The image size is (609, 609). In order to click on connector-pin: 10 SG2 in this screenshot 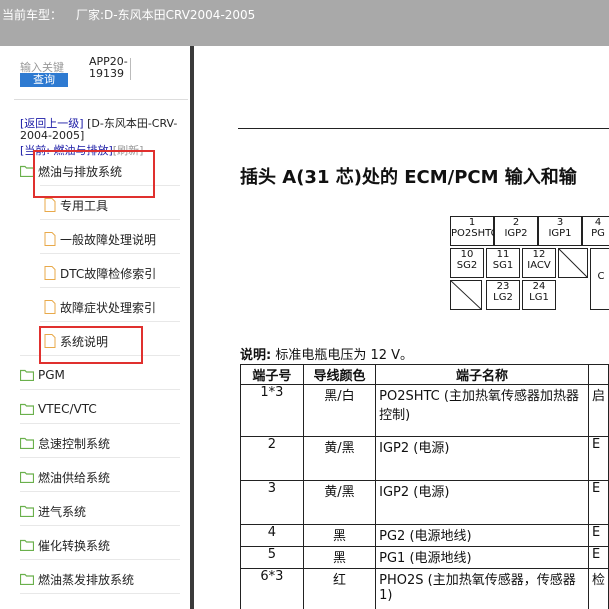, I will do `click(467, 263)`.